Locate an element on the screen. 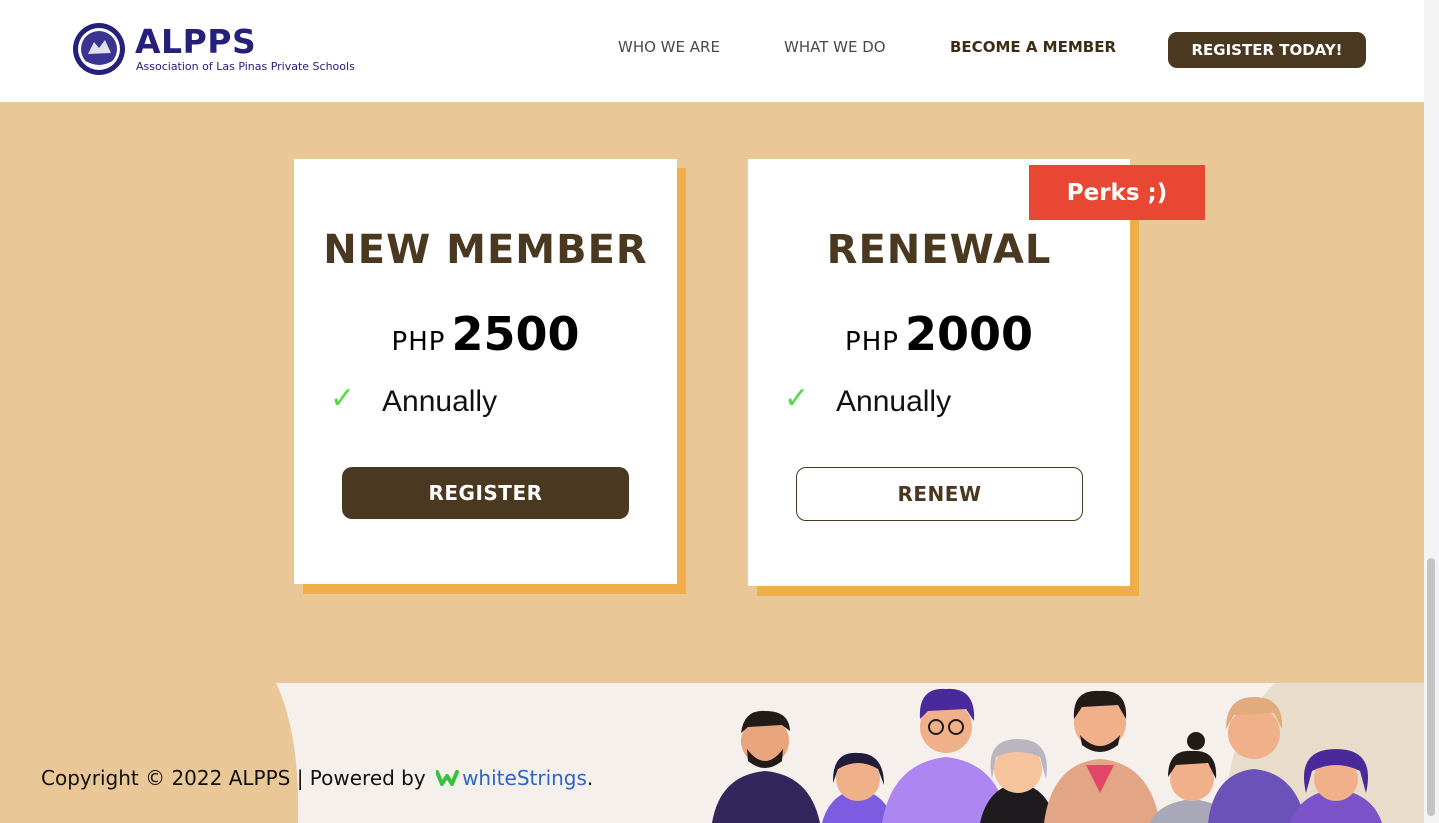  plan-card-new-member: NEW MEMBER PHP 2500 ✓ Annually REGISTER is located at coordinates (485, 371).